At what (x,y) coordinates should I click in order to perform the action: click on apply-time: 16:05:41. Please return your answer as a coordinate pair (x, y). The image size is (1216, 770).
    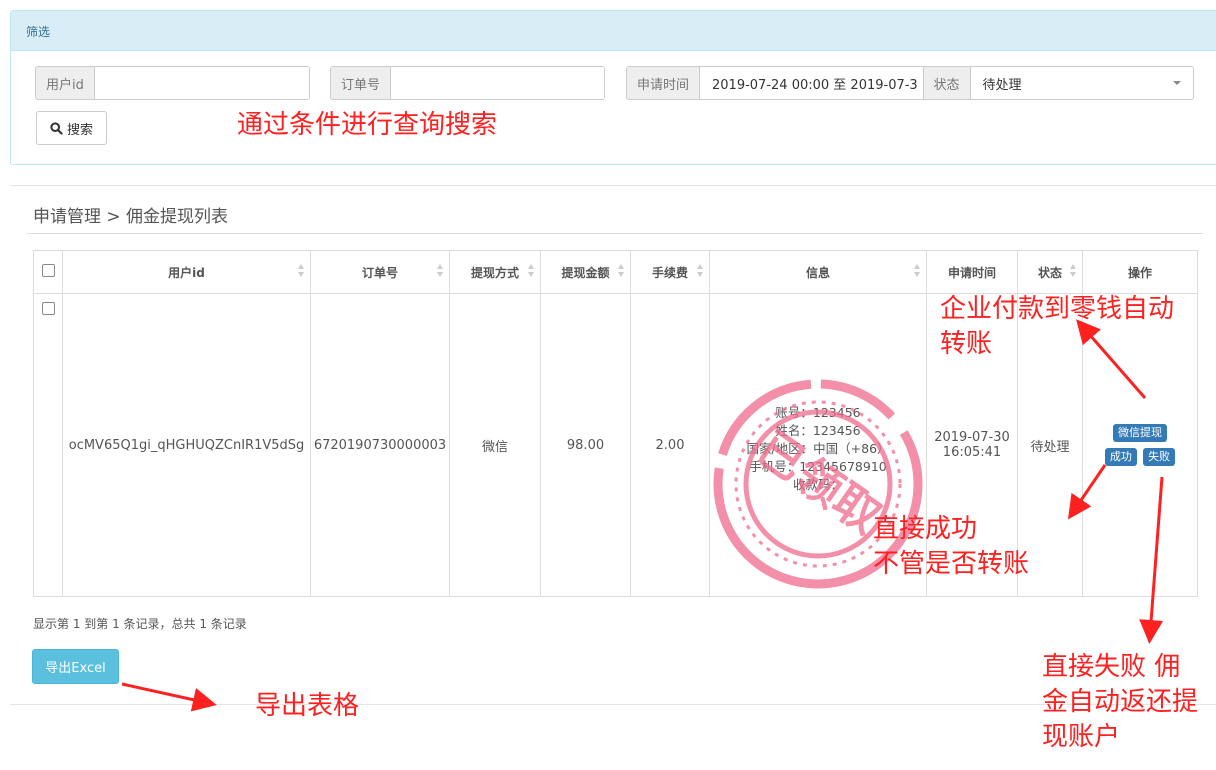
    Looking at the image, I should click on (972, 452).